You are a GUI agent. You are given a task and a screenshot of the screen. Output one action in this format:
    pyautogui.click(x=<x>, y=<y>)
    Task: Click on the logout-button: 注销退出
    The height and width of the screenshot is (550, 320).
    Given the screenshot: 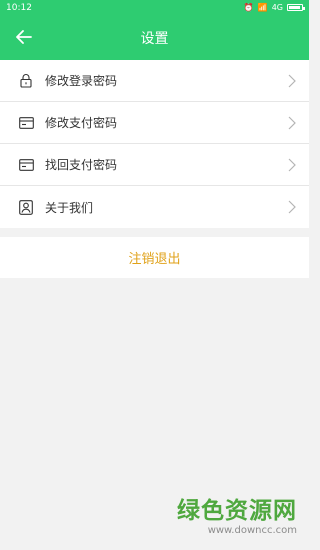 What is the action you would take?
    pyautogui.click(x=154, y=257)
    